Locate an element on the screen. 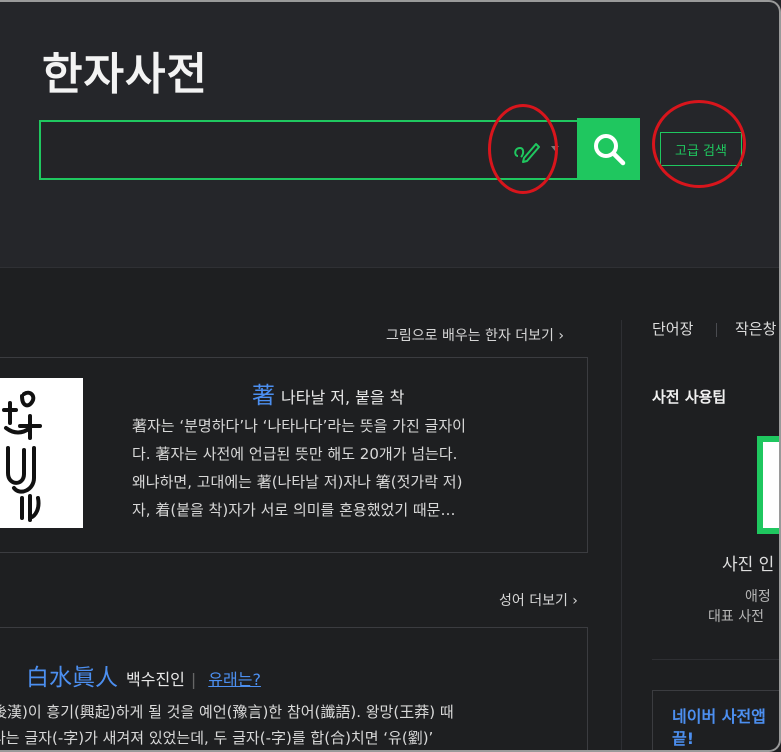  advanced-search-button: 고급 검색 is located at coordinates (701, 149).